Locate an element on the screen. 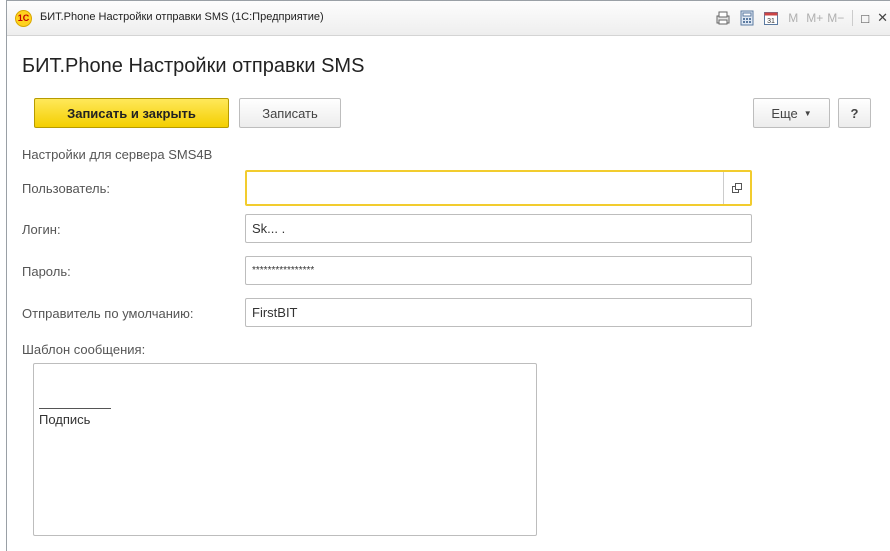  login-field: Sk... . is located at coordinates (498, 228).